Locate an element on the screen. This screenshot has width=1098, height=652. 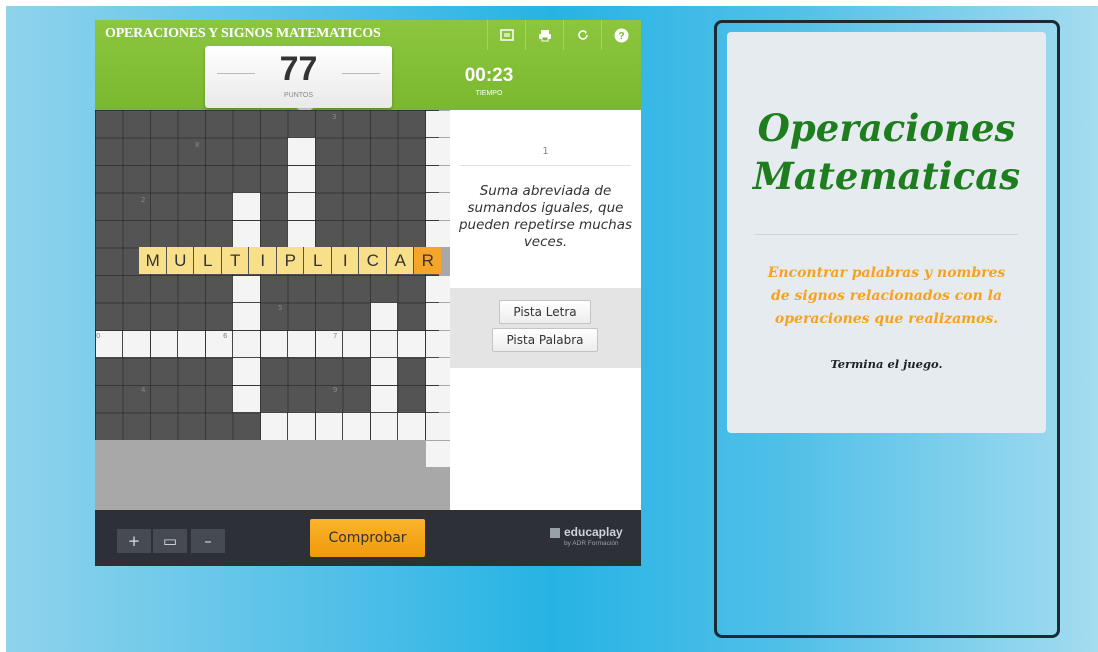
clue-number-marker: 5 is located at coordinates (280, 308).